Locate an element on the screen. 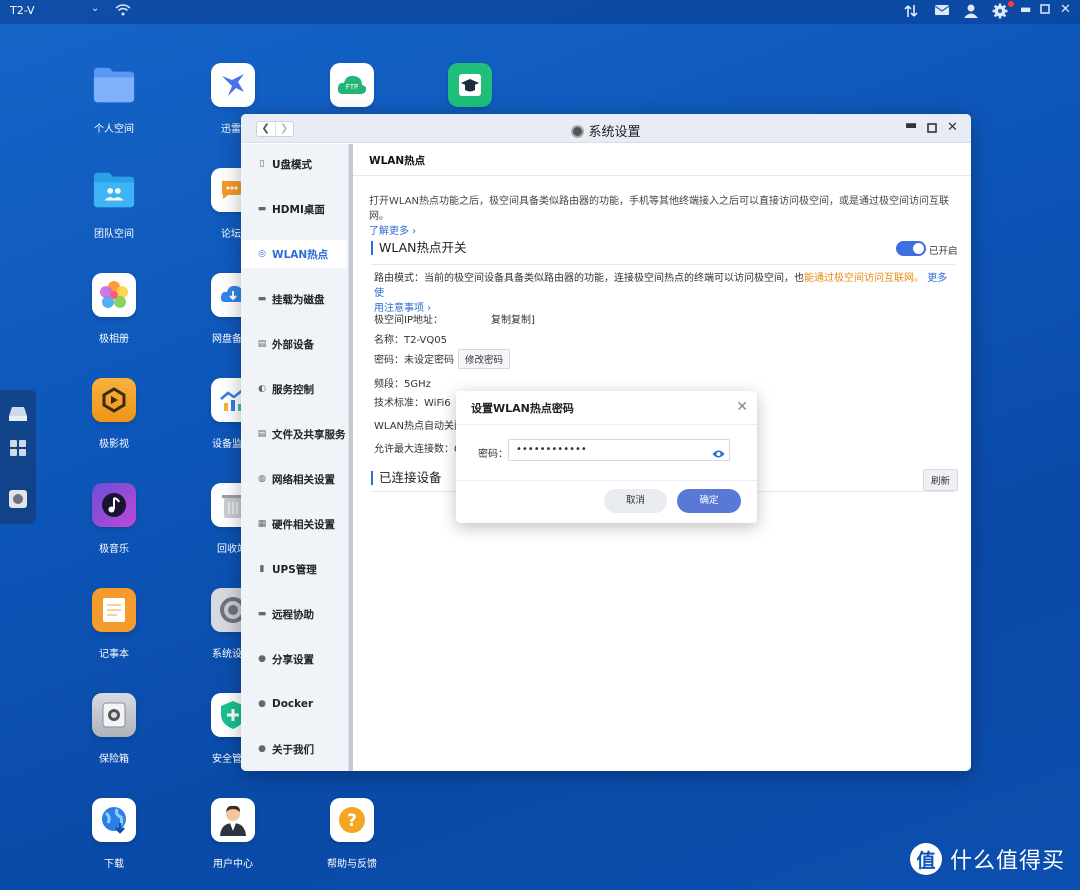 The height and width of the screenshot is (890, 1080). flower-icon is located at coordinates (114, 295).